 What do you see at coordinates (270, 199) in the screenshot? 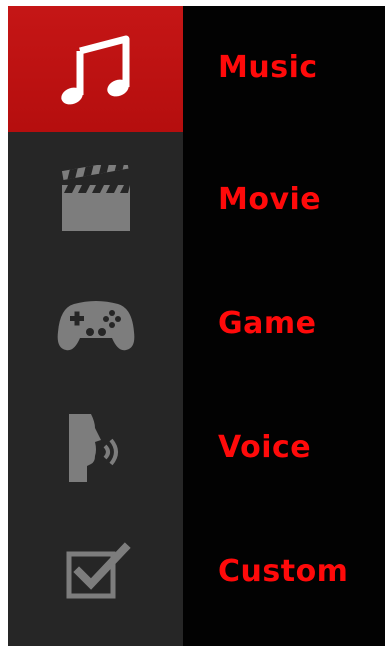
I see `mode-label-movie: Movie` at bounding box center [270, 199].